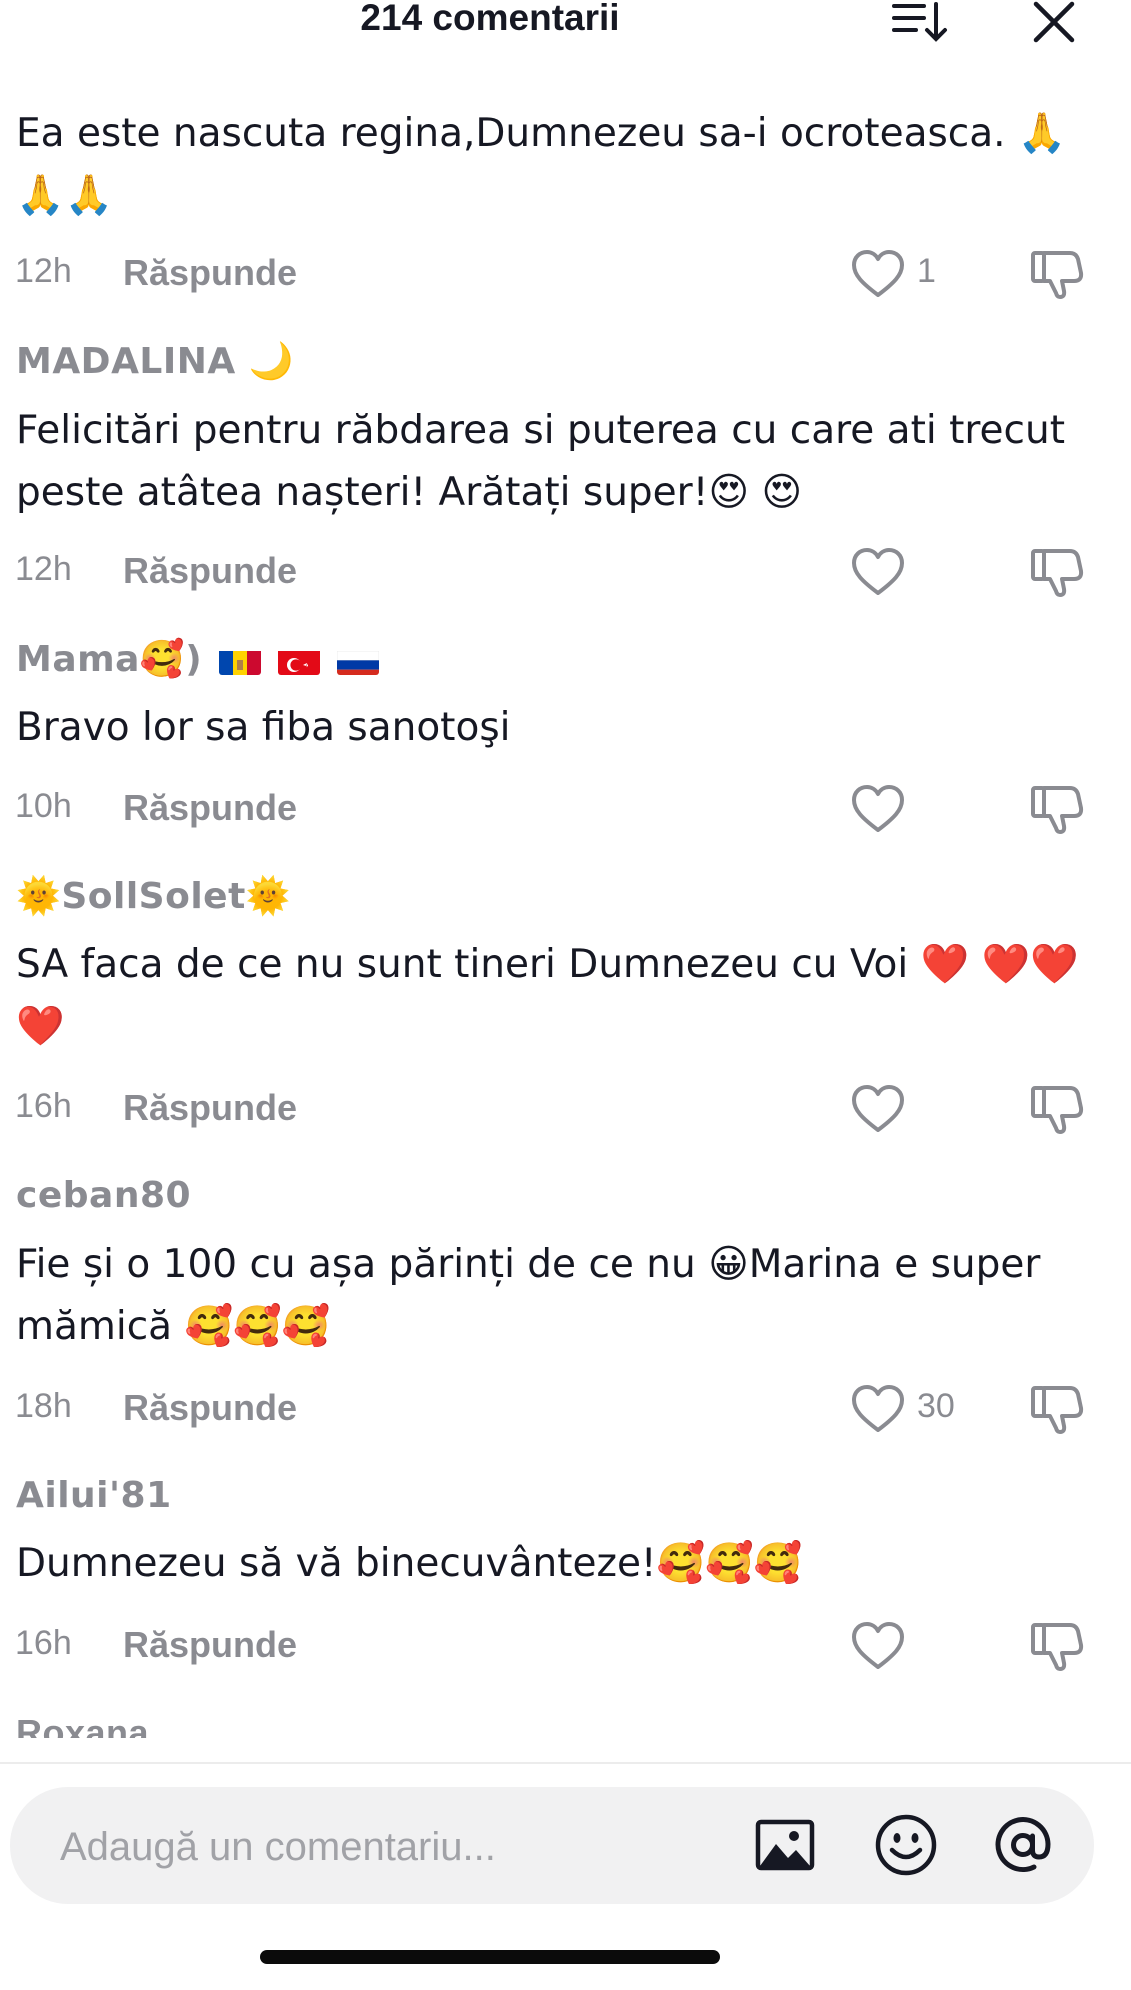 The width and height of the screenshot is (1131, 1990). I want to click on image-icon, so click(785, 1845).